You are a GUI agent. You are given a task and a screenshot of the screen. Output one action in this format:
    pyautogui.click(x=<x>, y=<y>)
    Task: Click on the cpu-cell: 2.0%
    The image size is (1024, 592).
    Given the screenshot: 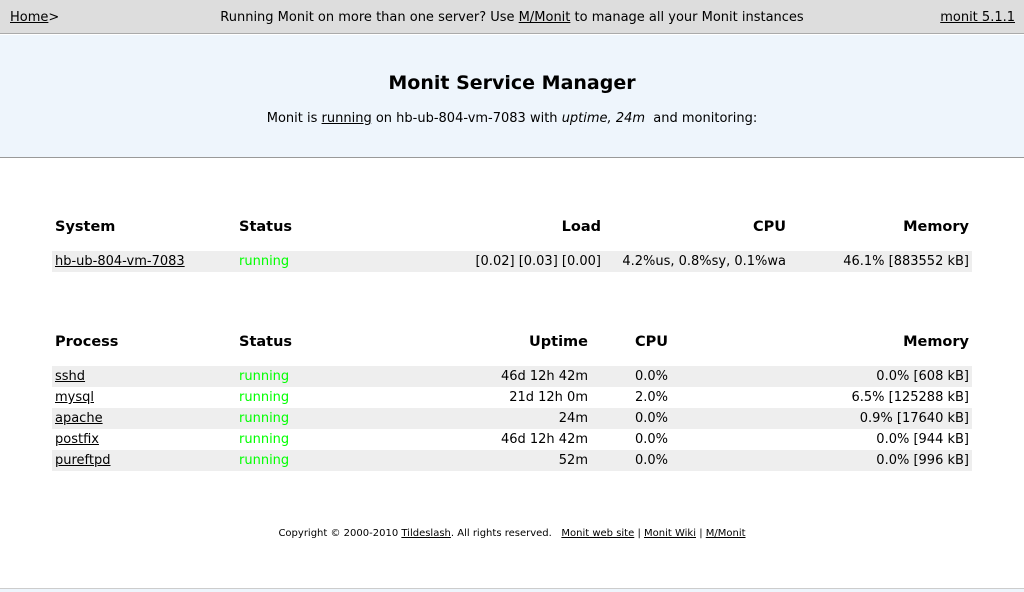 What is the action you would take?
    pyautogui.click(x=651, y=397)
    